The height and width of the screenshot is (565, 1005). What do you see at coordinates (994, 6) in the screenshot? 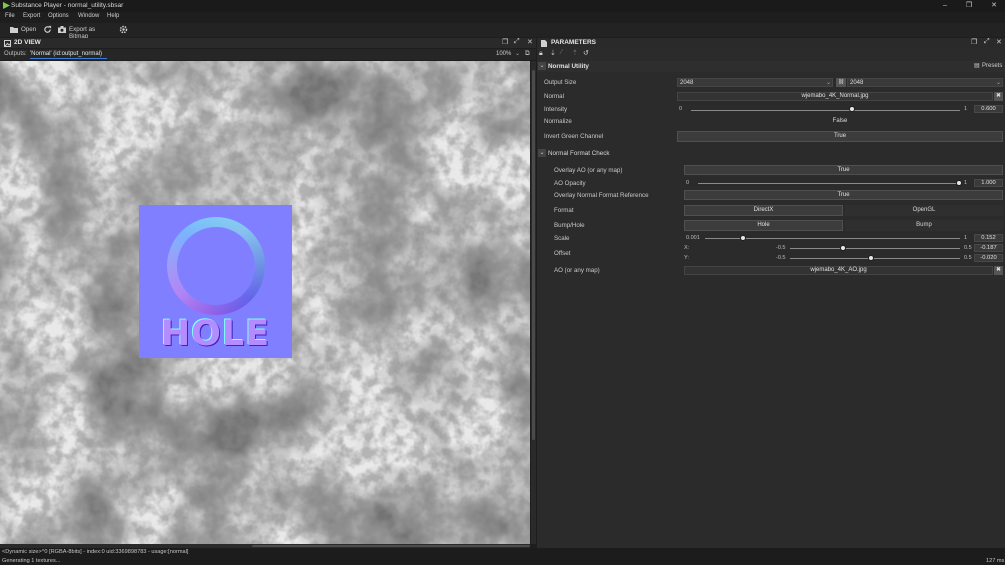
I see `close-button: ✕` at bounding box center [994, 6].